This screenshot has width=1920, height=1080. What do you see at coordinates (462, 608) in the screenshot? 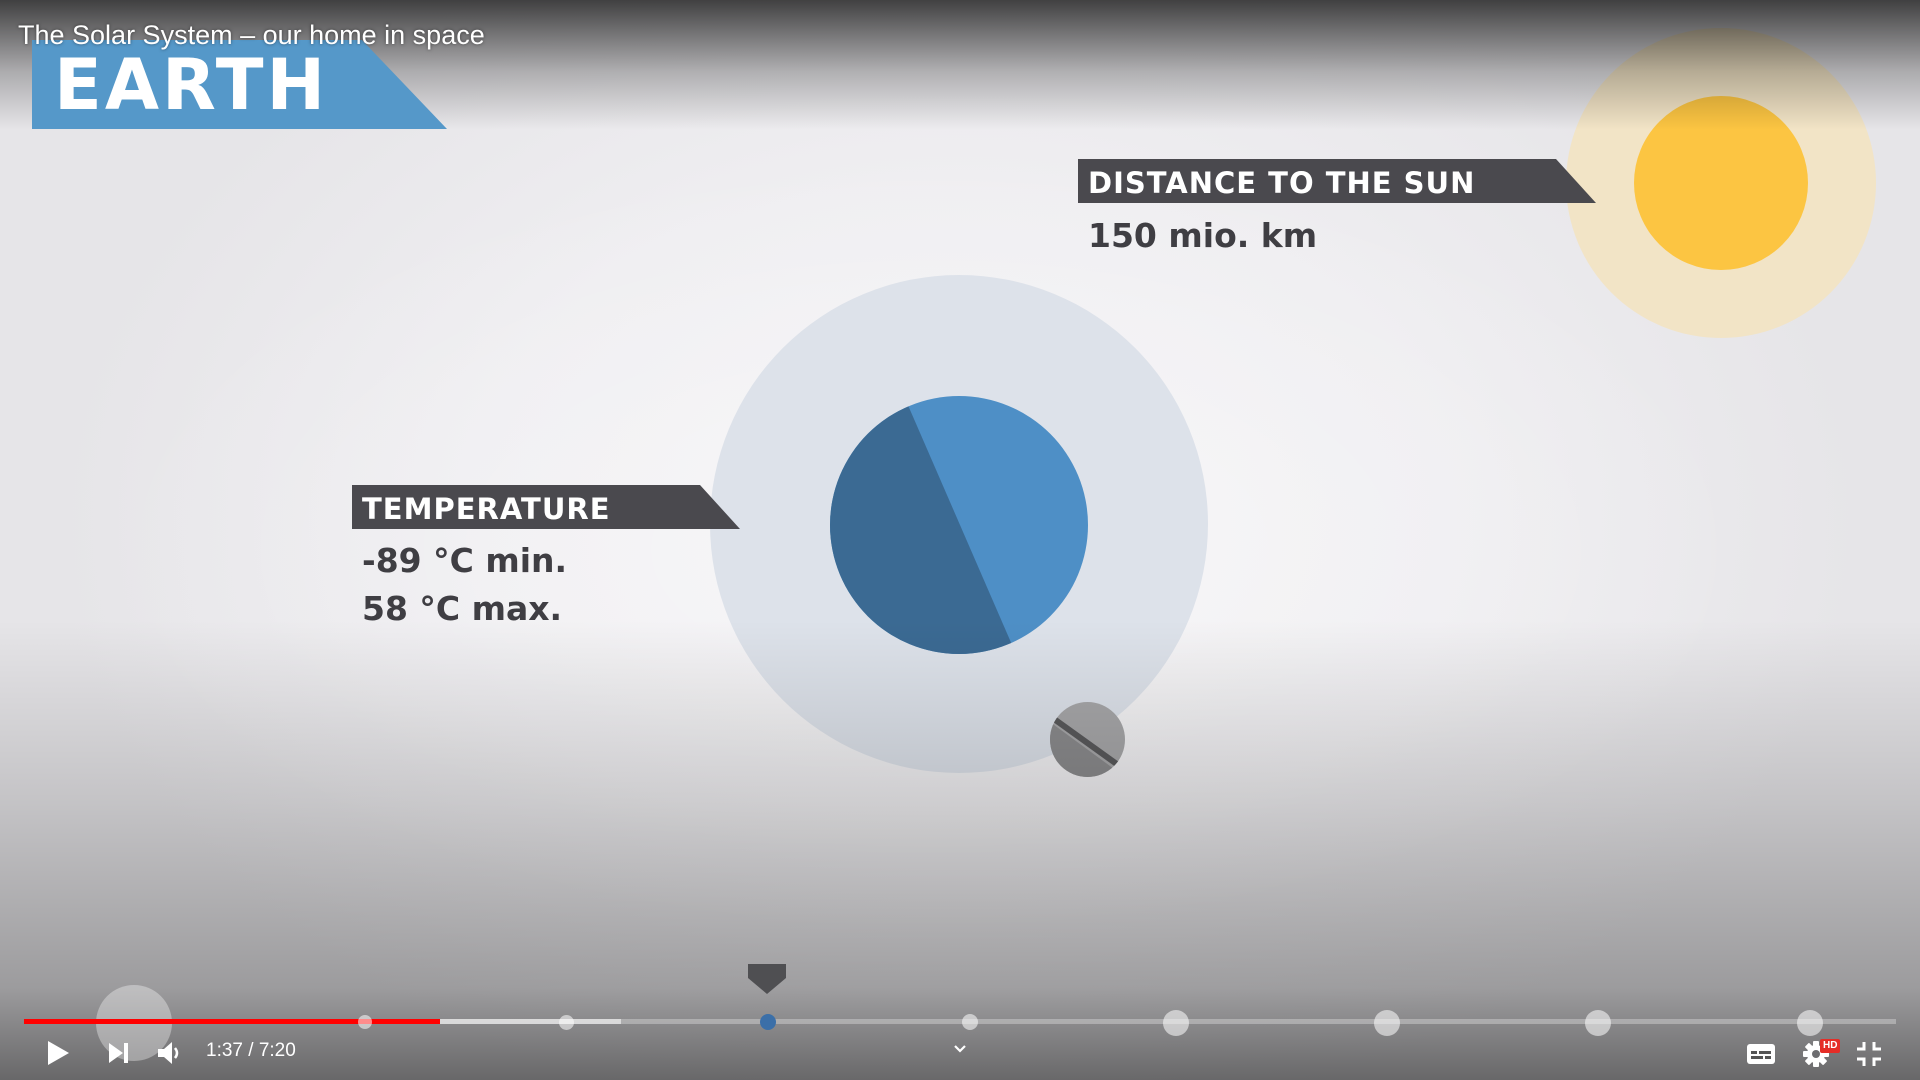
I see `temperature-max: 58 °C max.` at bounding box center [462, 608].